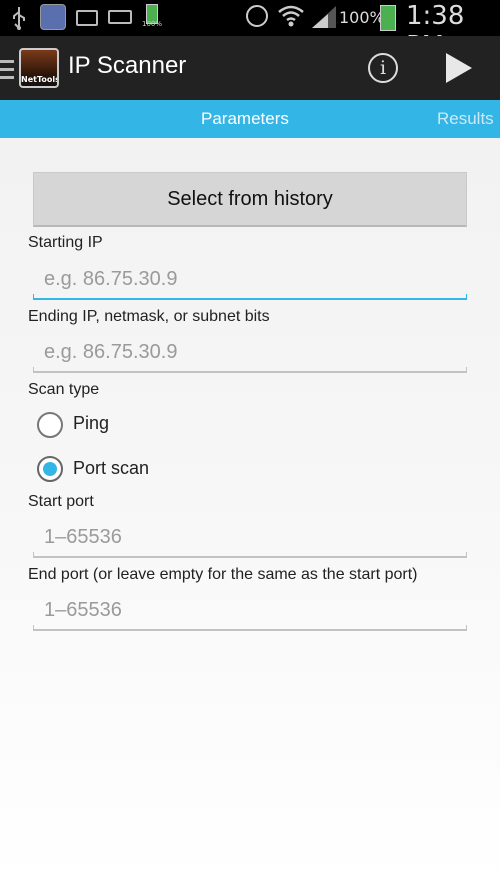 The height and width of the screenshot is (889, 500). I want to click on end-port-placeholder: 1–65536, so click(83, 610).